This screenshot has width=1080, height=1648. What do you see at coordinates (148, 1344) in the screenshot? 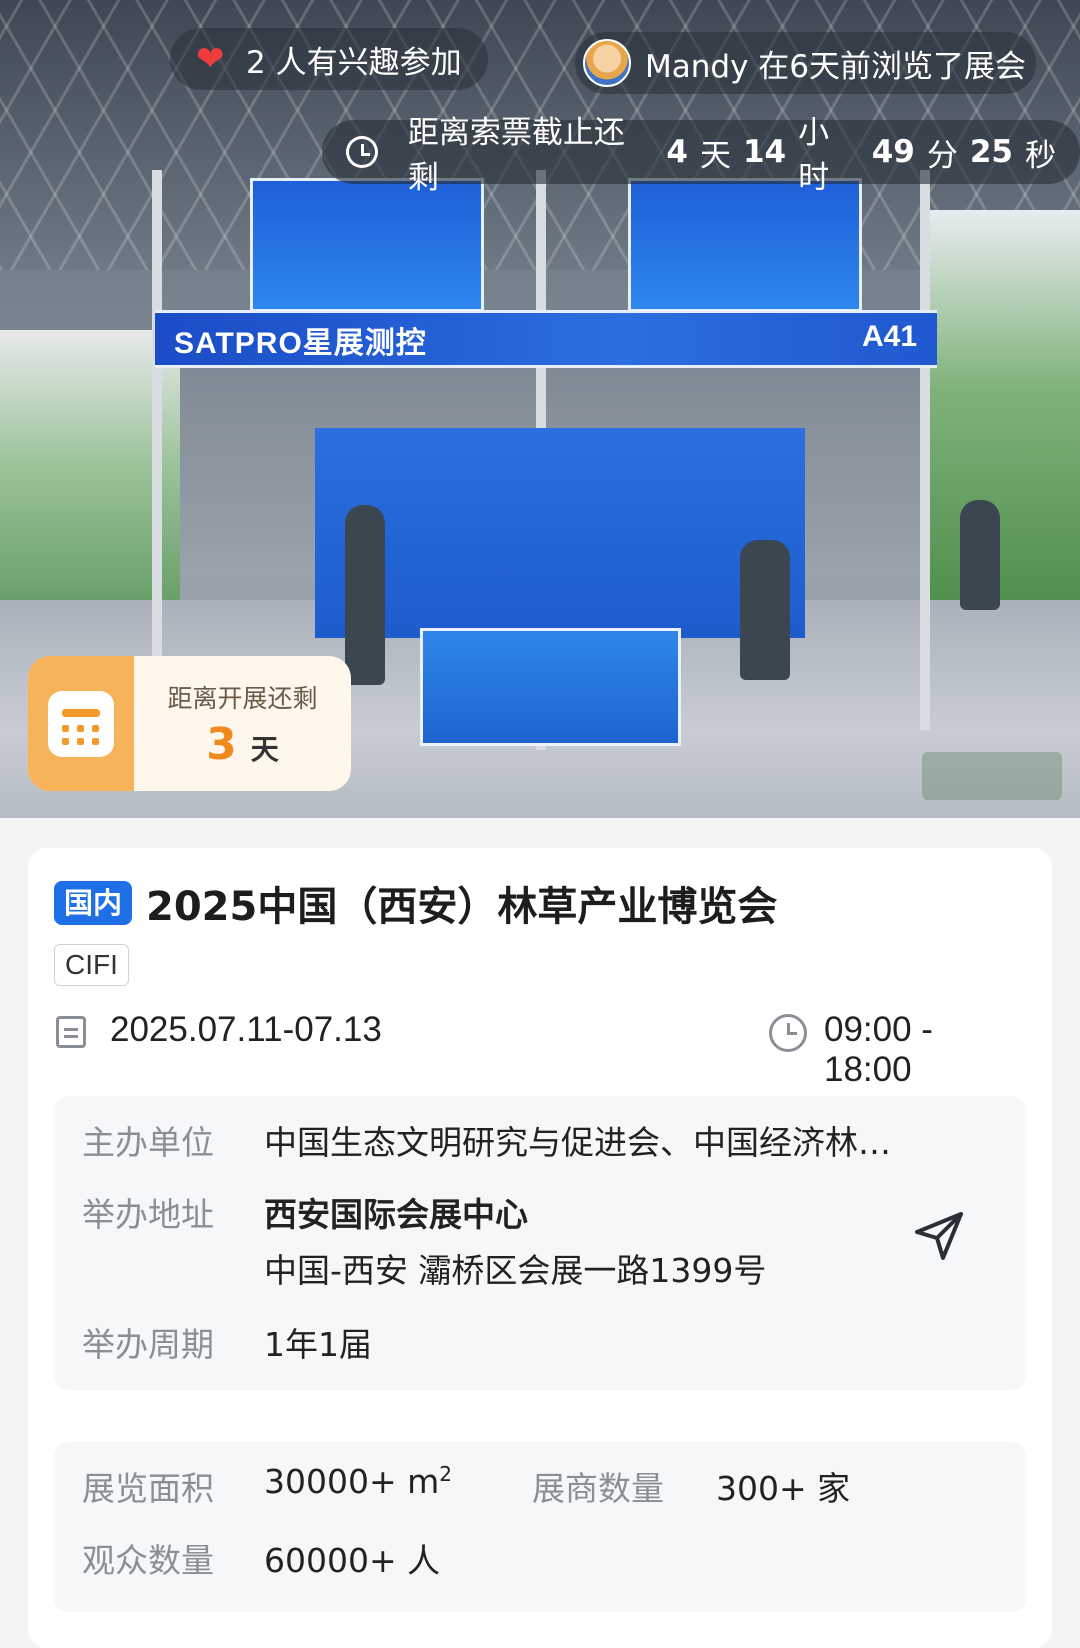
I see `cycle-label: 举办周期` at bounding box center [148, 1344].